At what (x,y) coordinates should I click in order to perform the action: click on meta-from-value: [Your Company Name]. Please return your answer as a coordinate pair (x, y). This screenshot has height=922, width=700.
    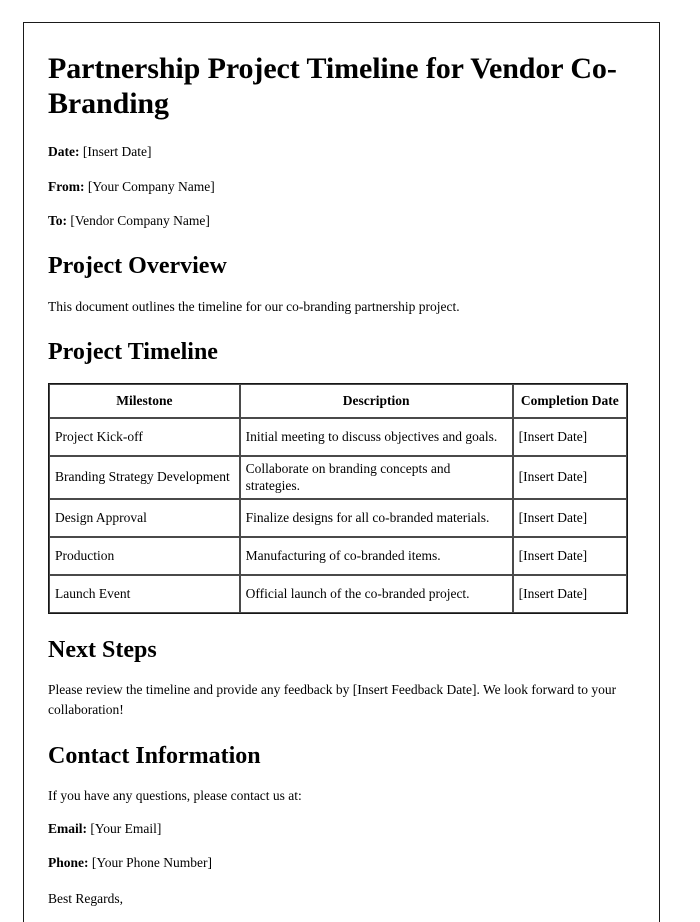
    Looking at the image, I should click on (151, 186).